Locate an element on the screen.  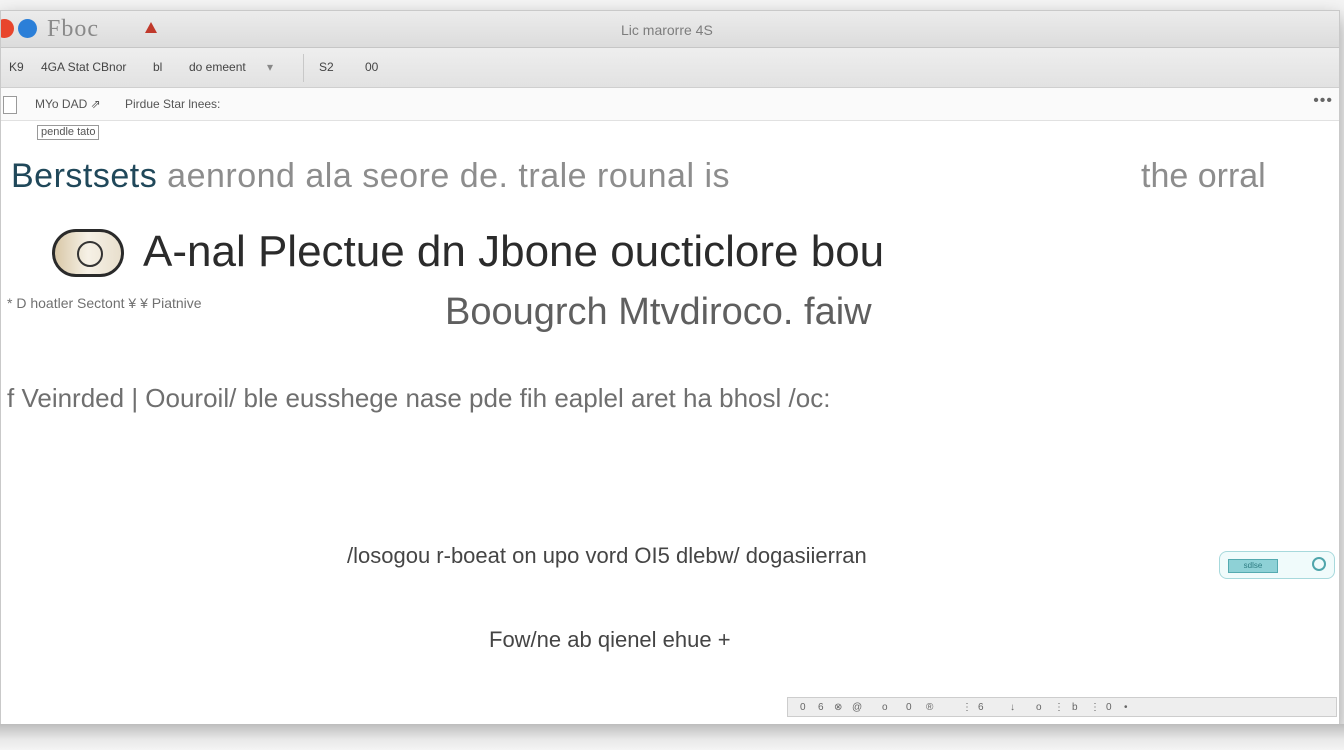
status-icon-4: @ is located at coordinates (857, 707).